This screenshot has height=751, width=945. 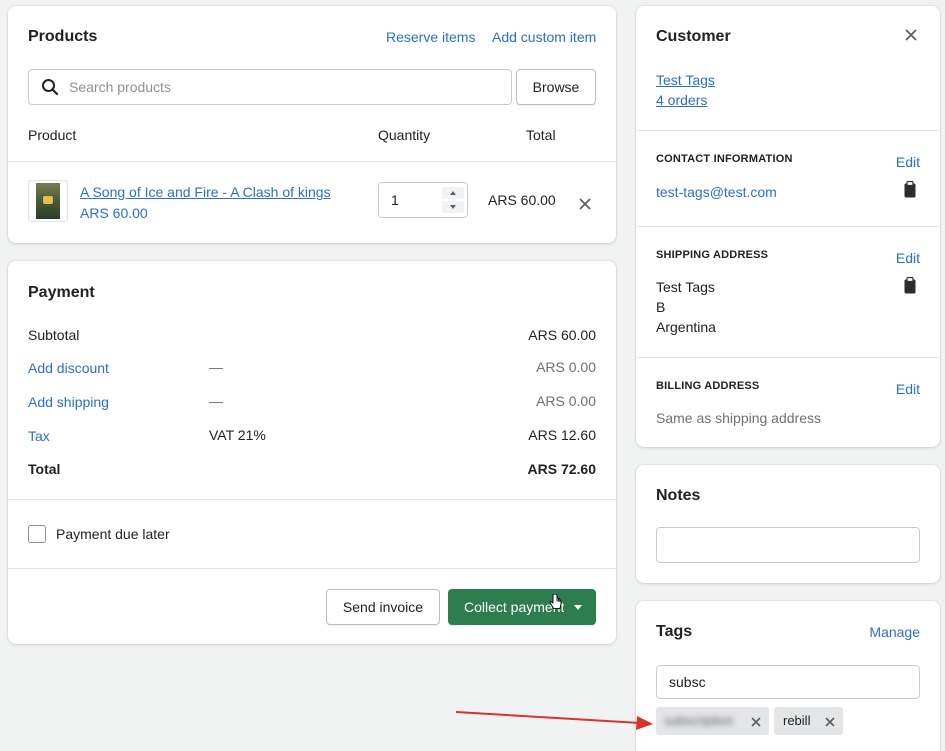 I want to click on quantity-stepper, so click(x=423, y=200).